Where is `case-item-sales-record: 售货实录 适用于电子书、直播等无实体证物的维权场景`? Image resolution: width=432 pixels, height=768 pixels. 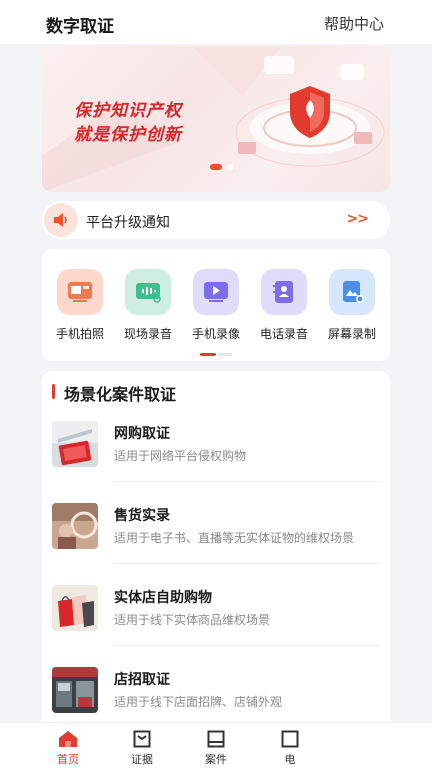
case-item-sales-record: 售货实录 适用于电子书、直播等无实体证物的维权场景 is located at coordinates (216, 508).